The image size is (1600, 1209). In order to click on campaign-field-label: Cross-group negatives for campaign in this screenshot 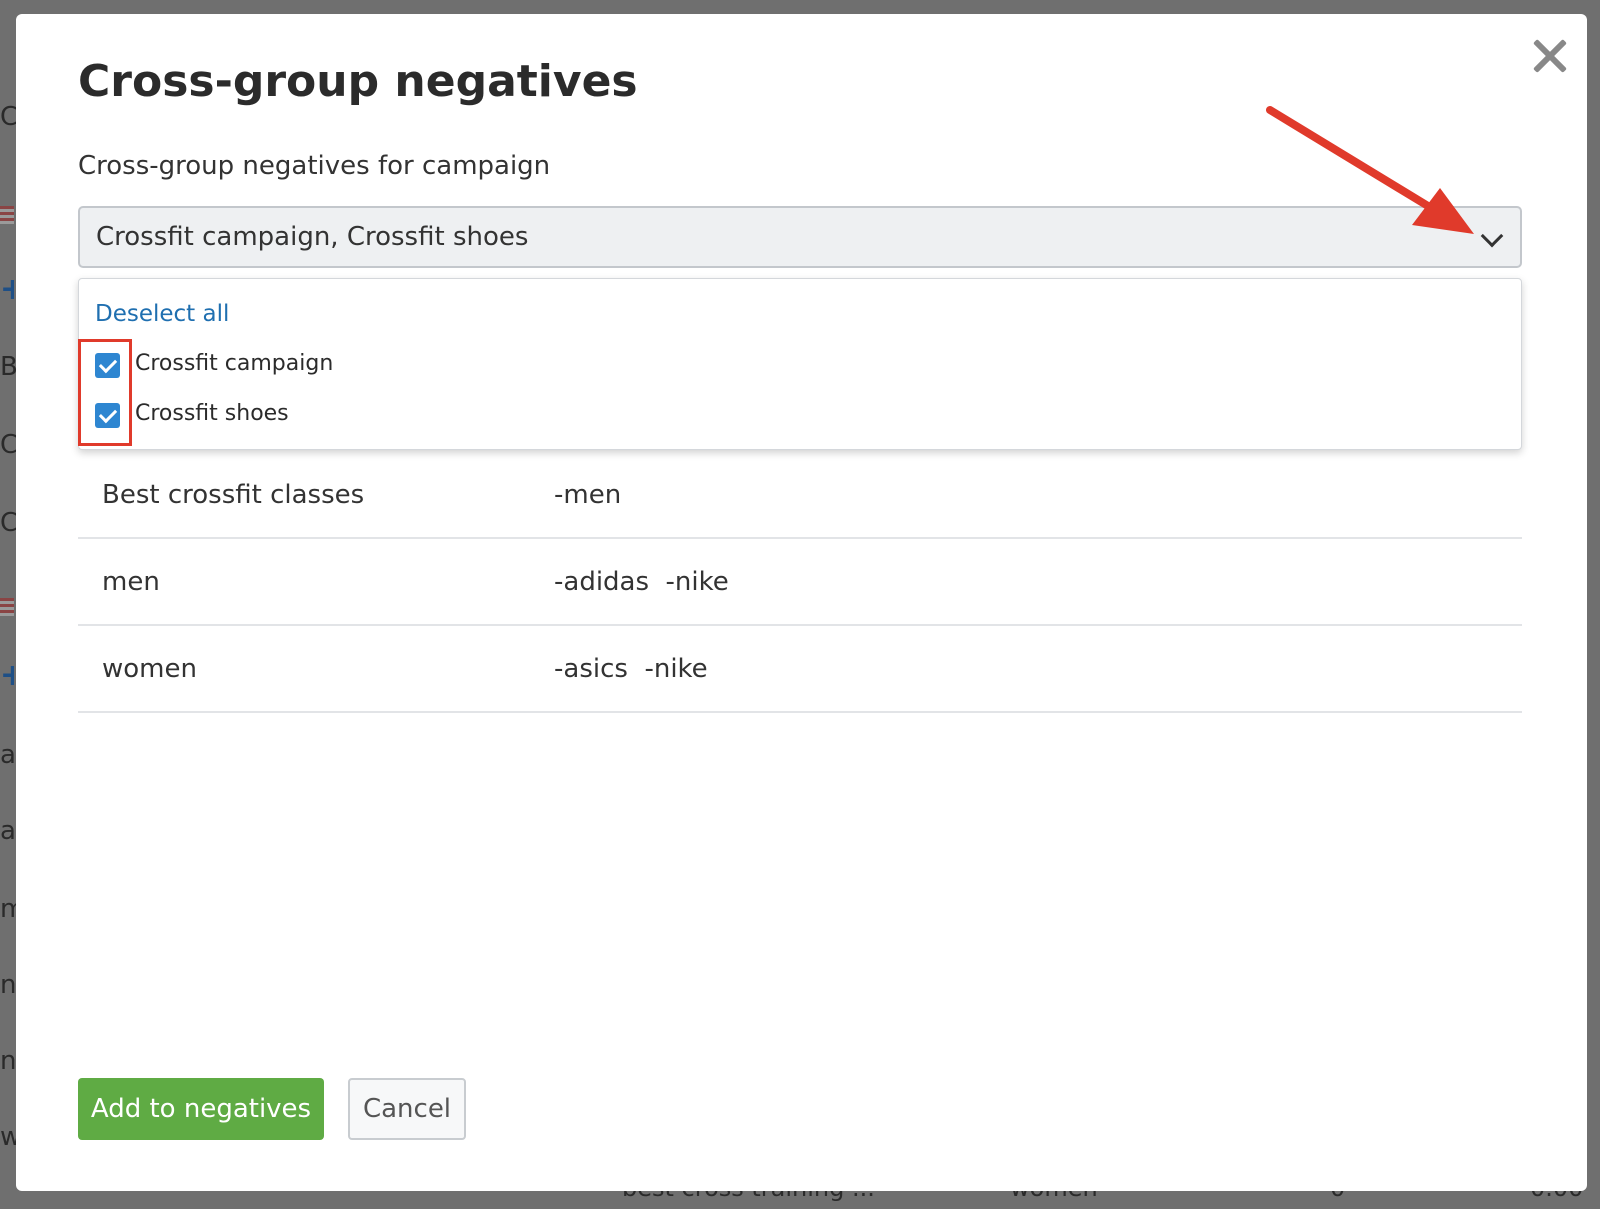, I will do `click(314, 166)`.